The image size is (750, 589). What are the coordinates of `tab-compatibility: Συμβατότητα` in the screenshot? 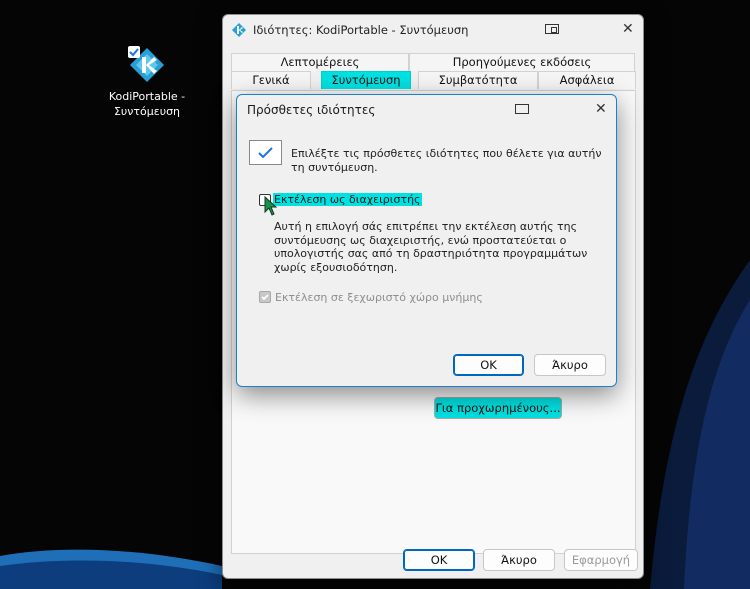 It's located at (478, 80).